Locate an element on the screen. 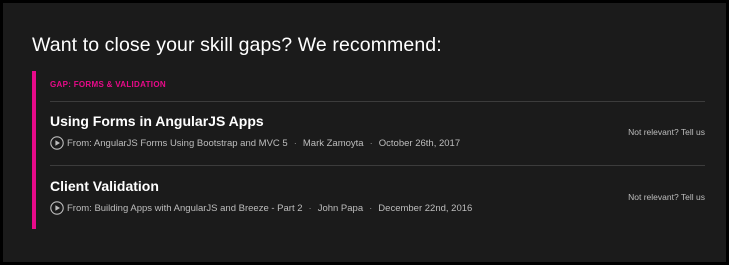 This screenshot has height=265, width=729. recommendation-title-link: Using Forms in AngularJS Apps is located at coordinates (157, 121).